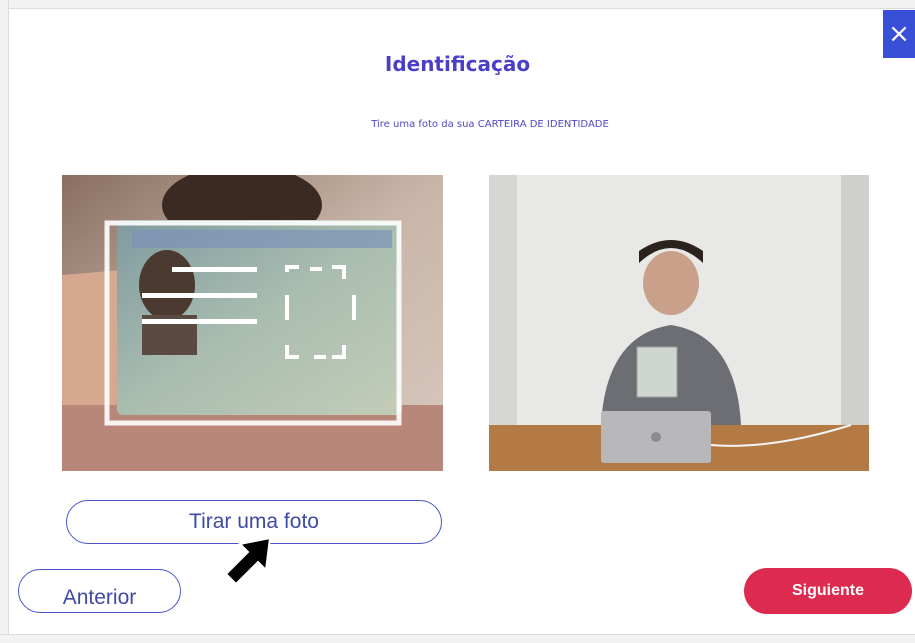 This screenshot has height=643, width=915. What do you see at coordinates (248, 561) in the screenshot?
I see `mouse-cursor-arrow-icon` at bounding box center [248, 561].